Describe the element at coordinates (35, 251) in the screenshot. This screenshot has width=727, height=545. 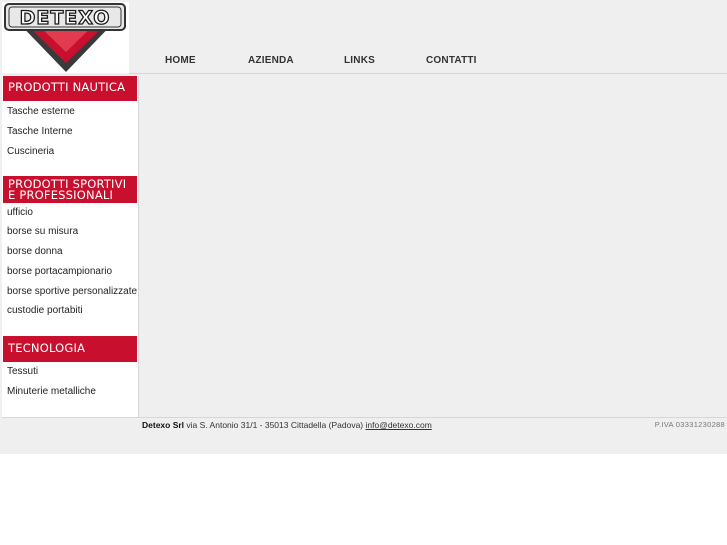
I see `sidebar-item-borse-donna: borse donna` at that location.